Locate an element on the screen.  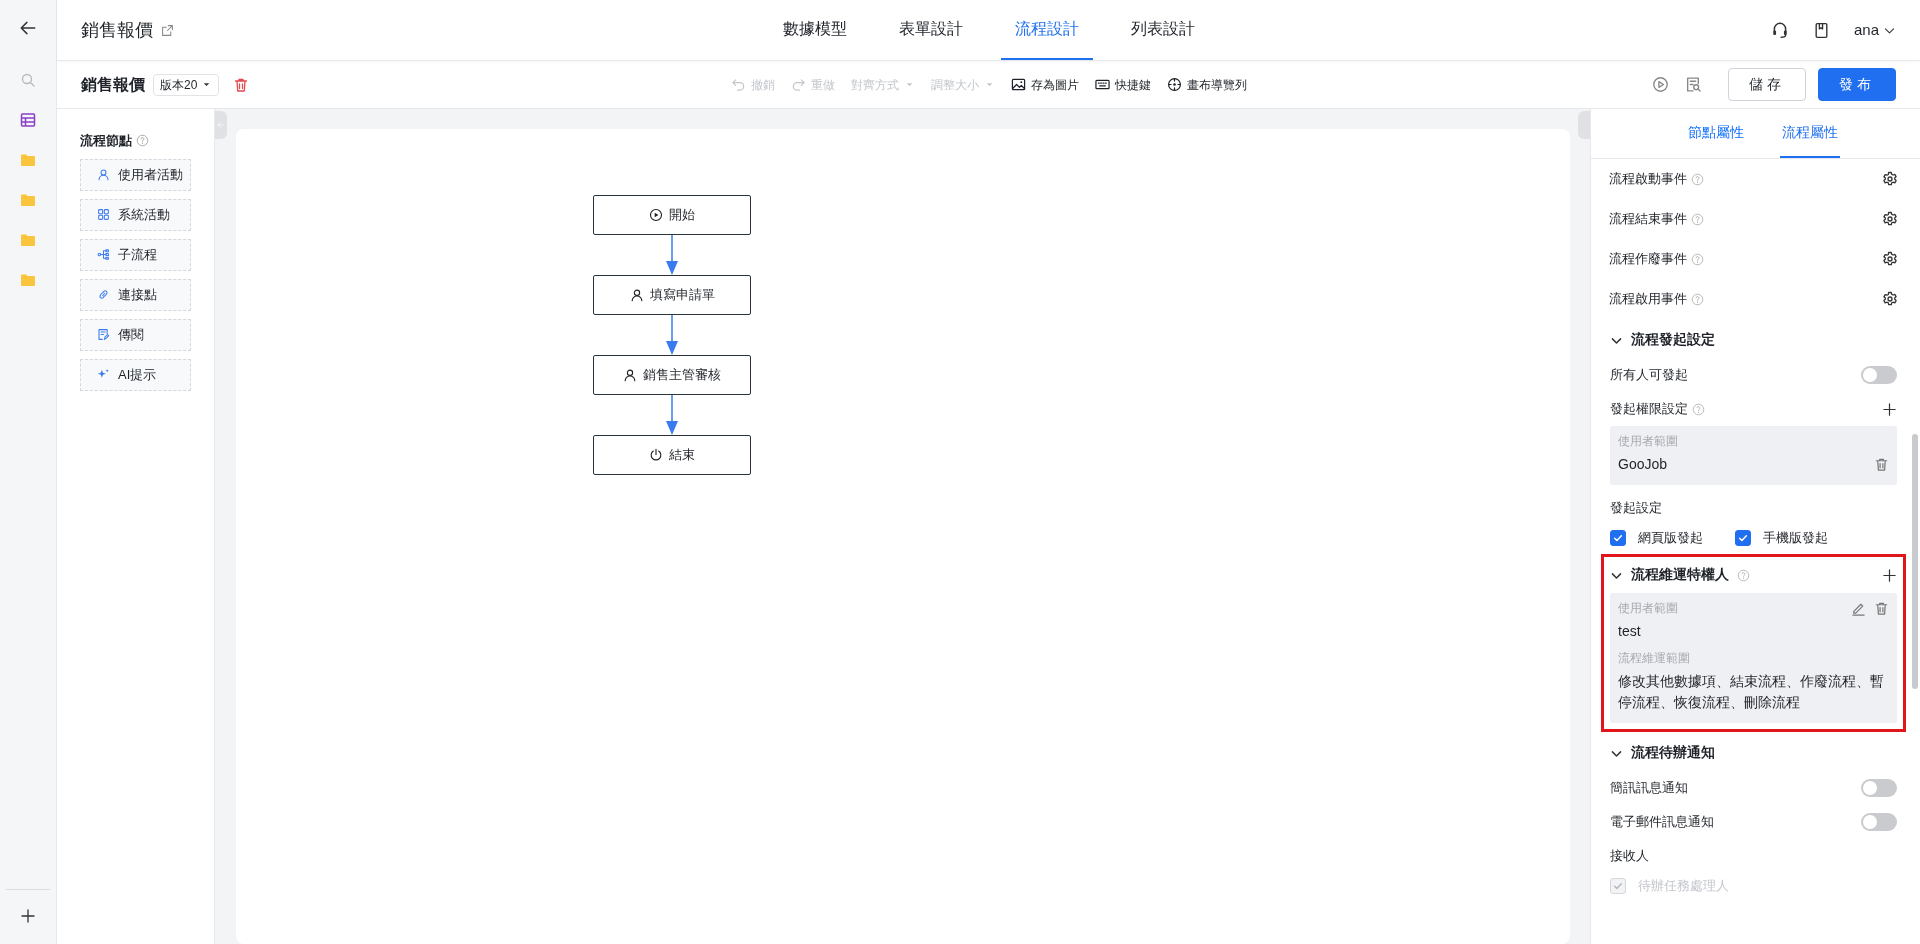
version-select: 版本20 is located at coordinates (186, 84).